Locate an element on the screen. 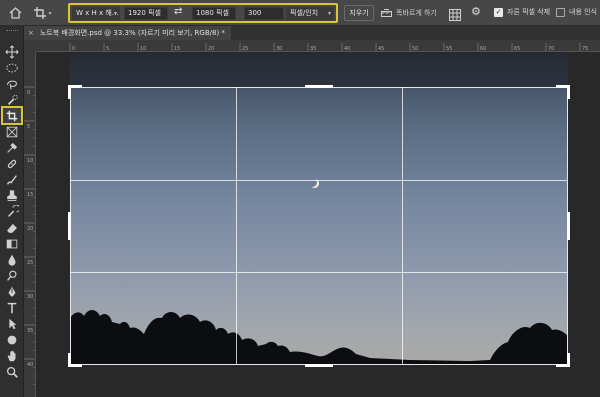 This screenshot has height=397, width=600. overlay-options-button is located at coordinates (455, 15).